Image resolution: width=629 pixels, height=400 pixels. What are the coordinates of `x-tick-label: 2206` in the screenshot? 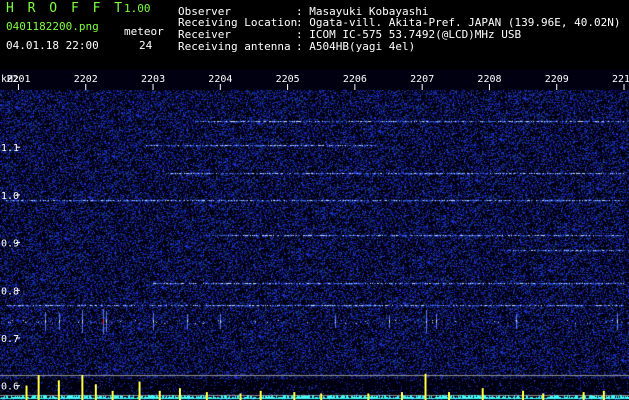 It's located at (355, 79).